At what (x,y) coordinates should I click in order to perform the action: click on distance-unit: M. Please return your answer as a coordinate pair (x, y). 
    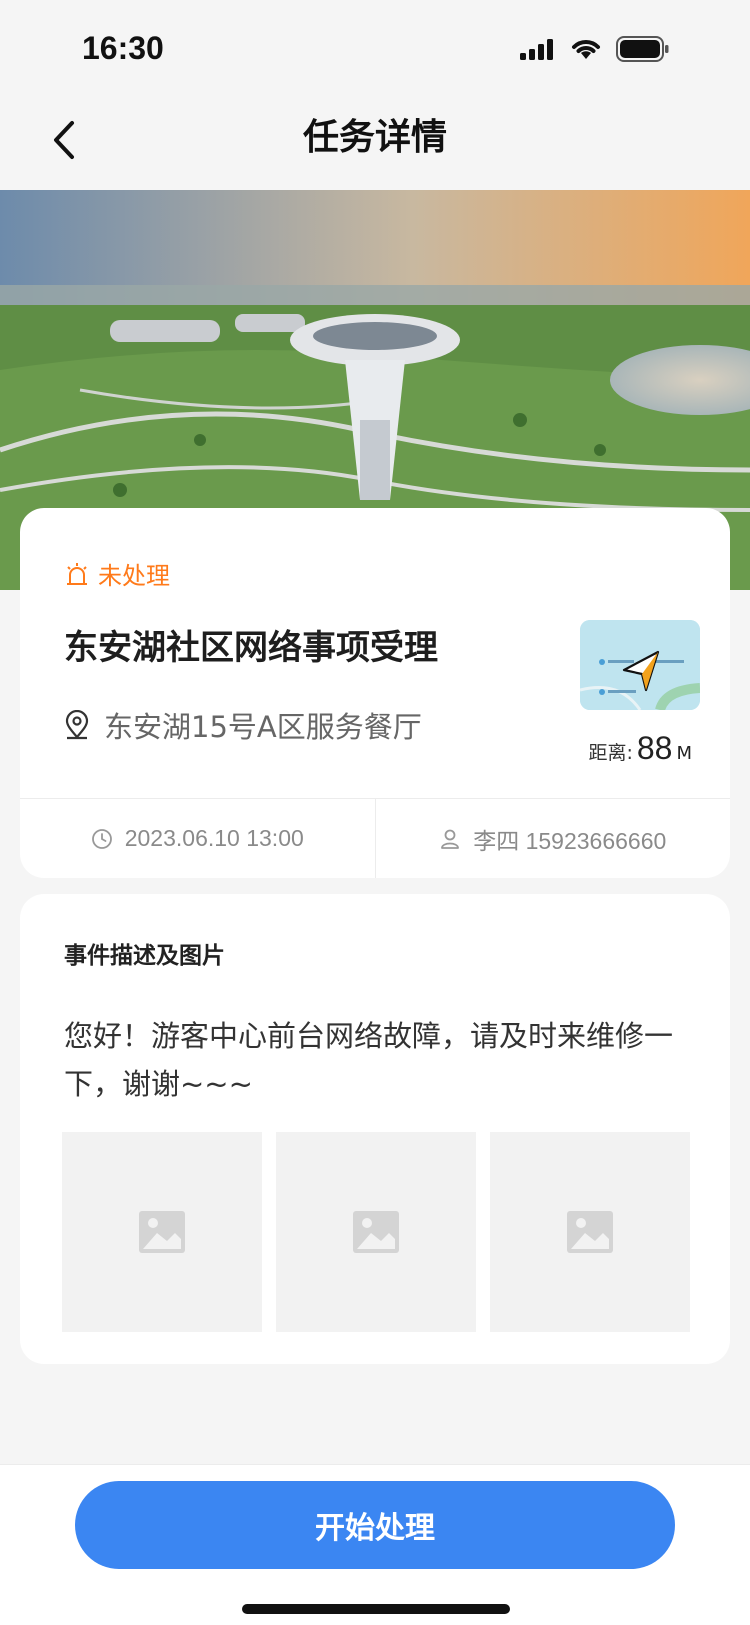
    Looking at the image, I should click on (684, 753).